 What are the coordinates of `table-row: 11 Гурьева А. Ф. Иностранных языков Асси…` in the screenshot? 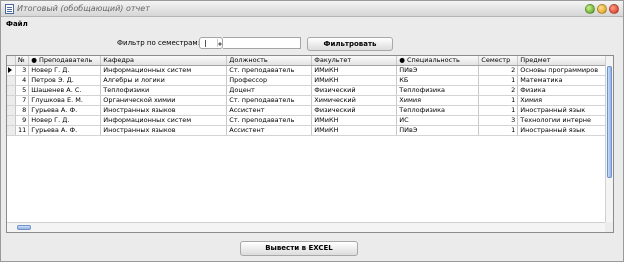 It's located at (308, 130).